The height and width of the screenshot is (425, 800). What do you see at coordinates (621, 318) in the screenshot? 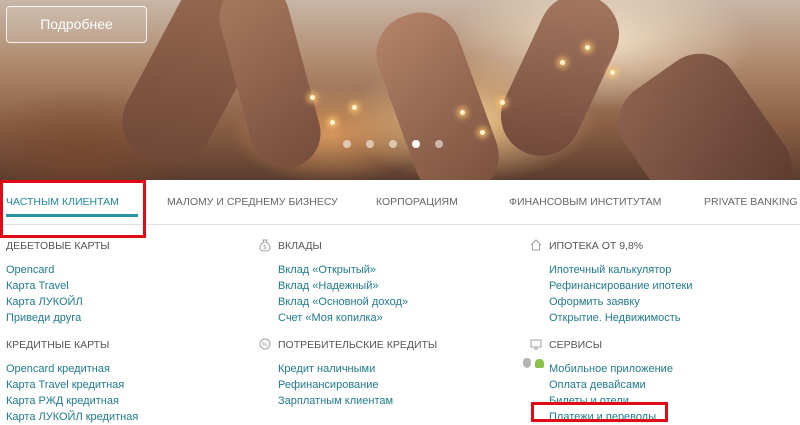
I see `menu-link: Открытие. Недвижимость` at bounding box center [621, 318].